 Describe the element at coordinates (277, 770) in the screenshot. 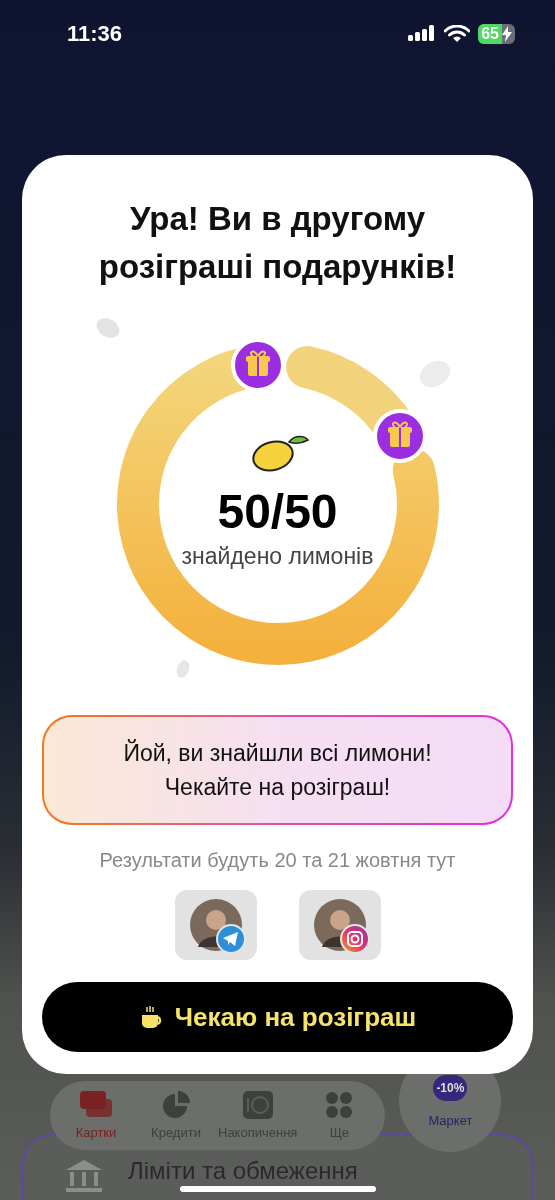

I see `message-text: Йой, ви знайшли всі лимони! Чекайте на розіграш!` at that location.